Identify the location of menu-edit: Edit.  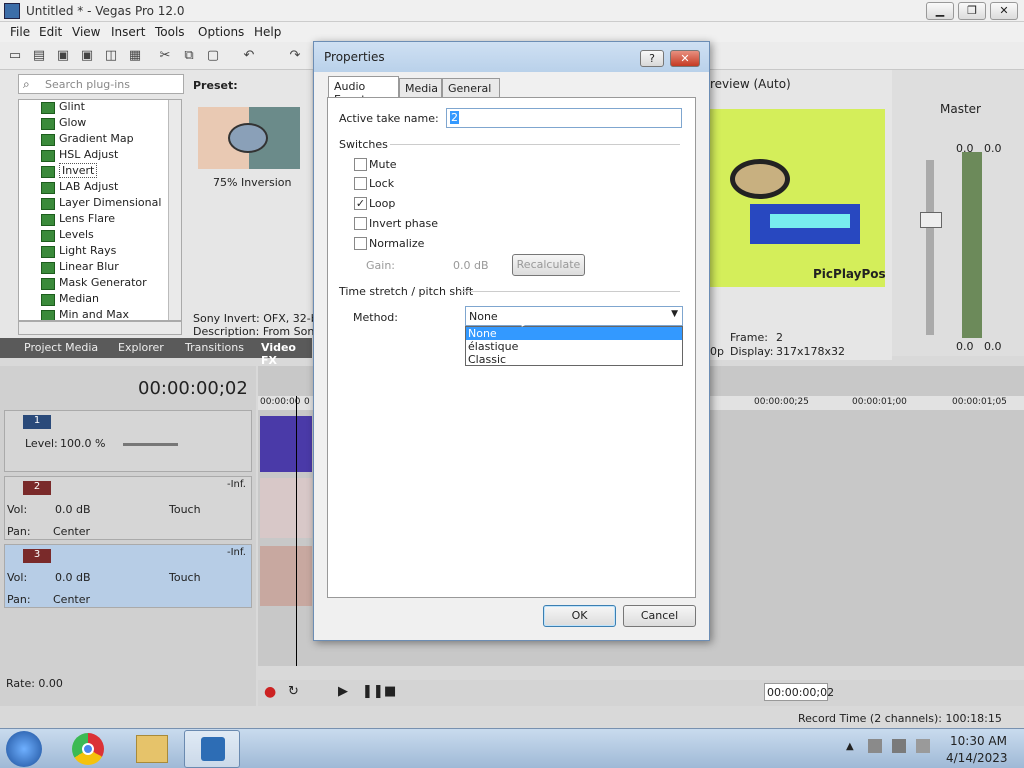
(50, 32).